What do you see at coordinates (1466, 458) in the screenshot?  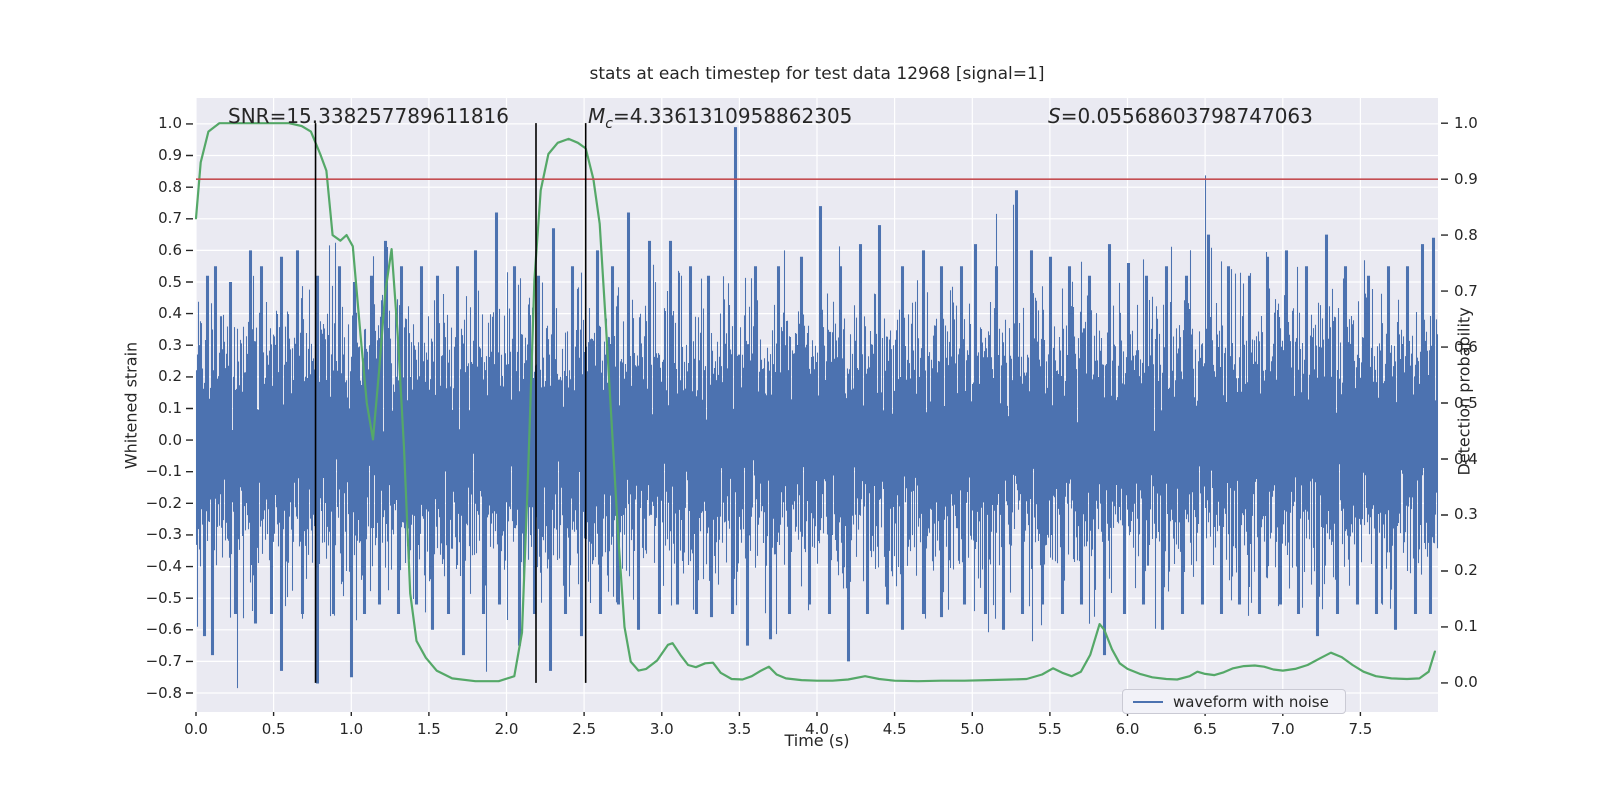 I see `y-right-tick-0.4: 0.4` at bounding box center [1466, 458].